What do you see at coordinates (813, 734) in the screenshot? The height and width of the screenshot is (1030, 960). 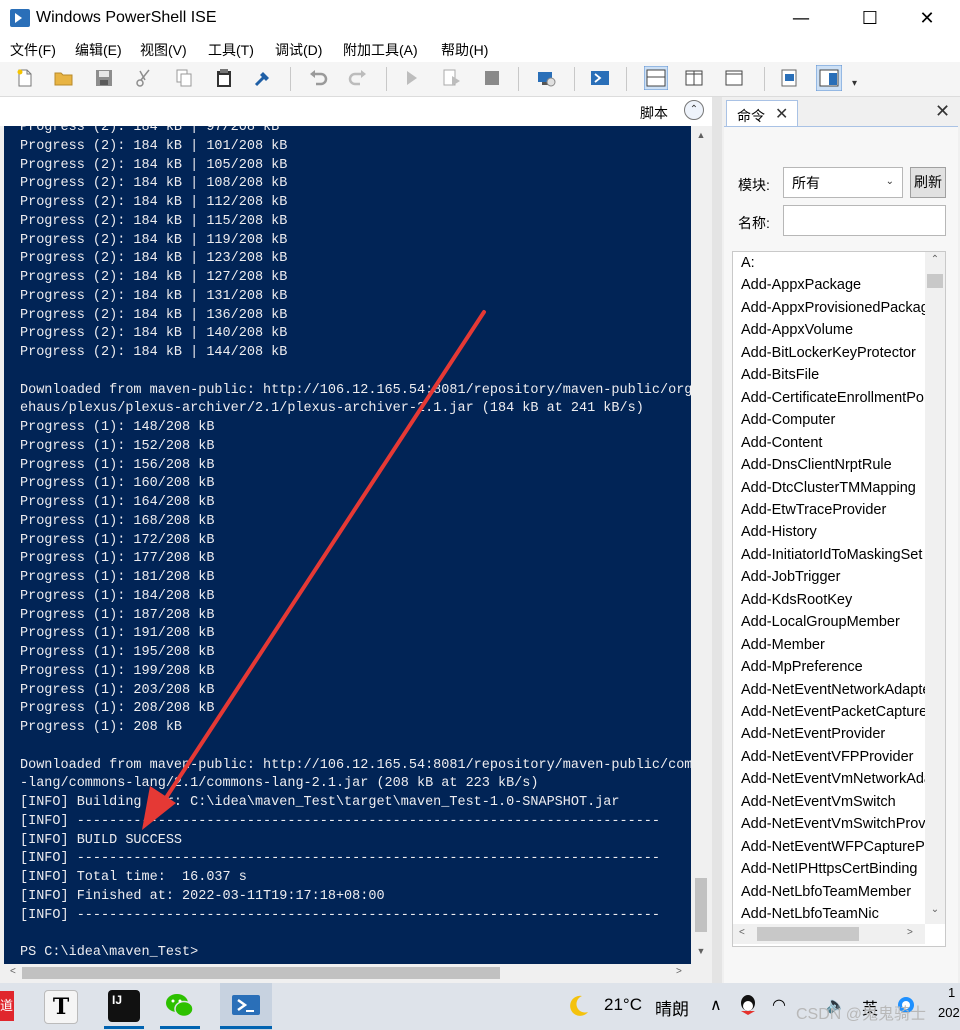 I see `command-list-item: Add-NetEventProvider` at bounding box center [813, 734].